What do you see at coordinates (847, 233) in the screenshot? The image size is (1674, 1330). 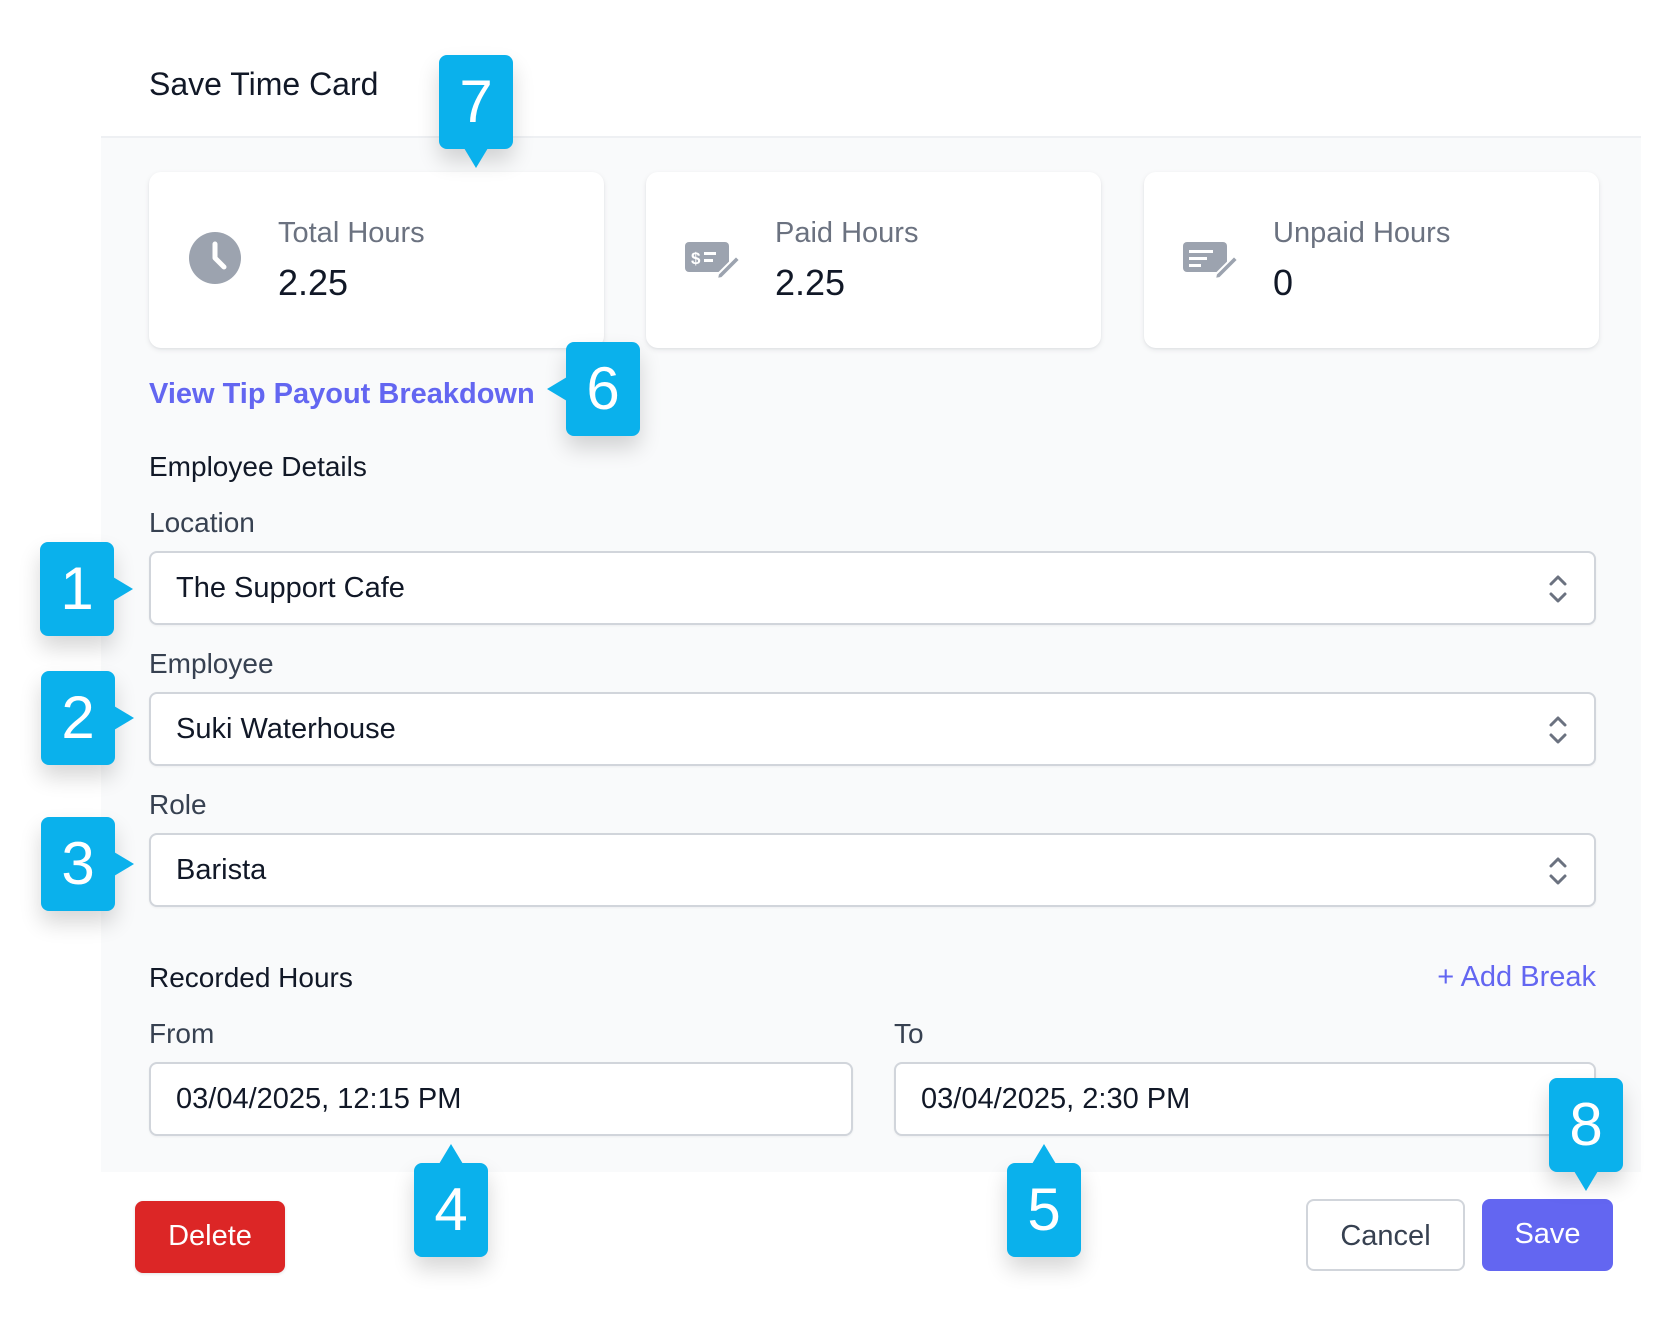 I see `stat-label: Paid Hours` at bounding box center [847, 233].